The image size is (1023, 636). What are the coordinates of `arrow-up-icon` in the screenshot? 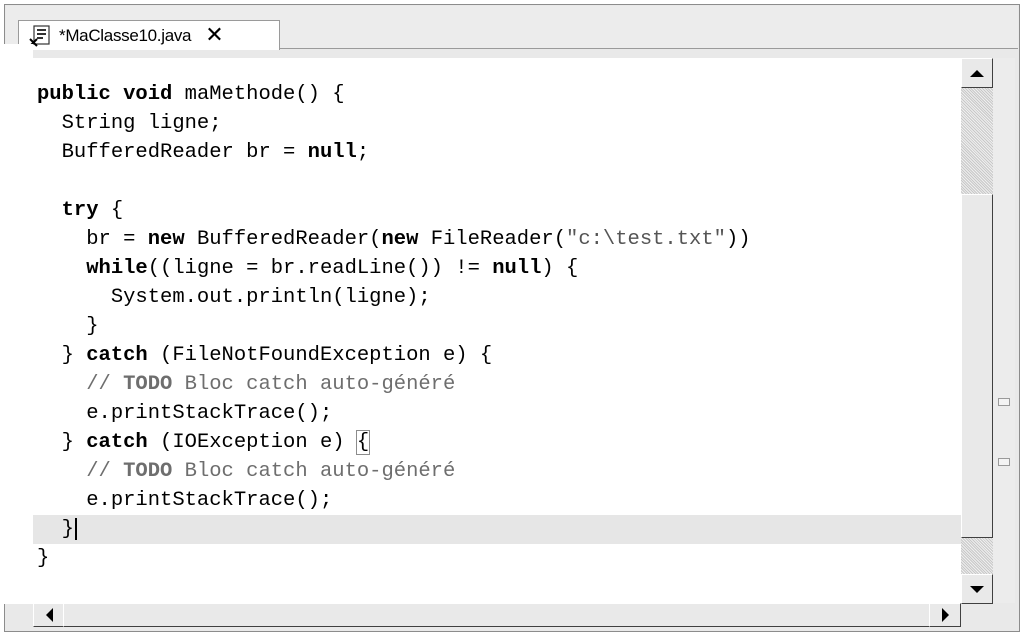 It's located at (977, 73).